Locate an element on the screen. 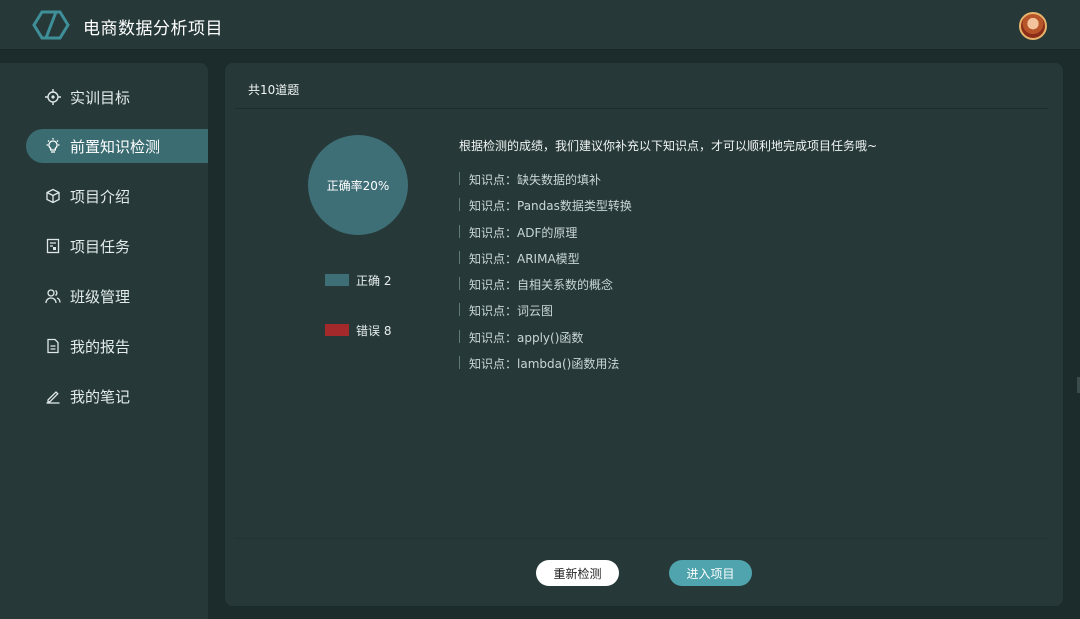  knowledge-point: 知识点：自相关系数的概念 is located at coordinates (541, 285).